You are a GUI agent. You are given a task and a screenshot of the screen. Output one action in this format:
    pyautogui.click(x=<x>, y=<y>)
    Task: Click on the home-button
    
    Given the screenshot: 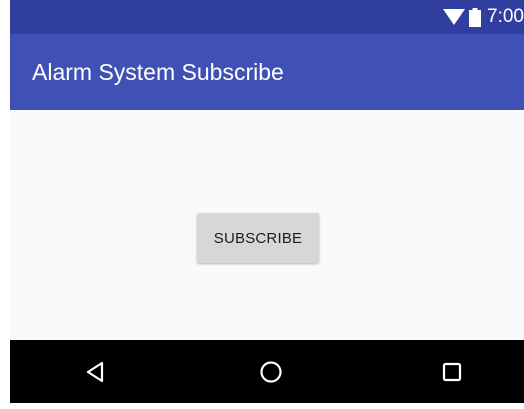 What is the action you would take?
    pyautogui.click(x=271, y=372)
    